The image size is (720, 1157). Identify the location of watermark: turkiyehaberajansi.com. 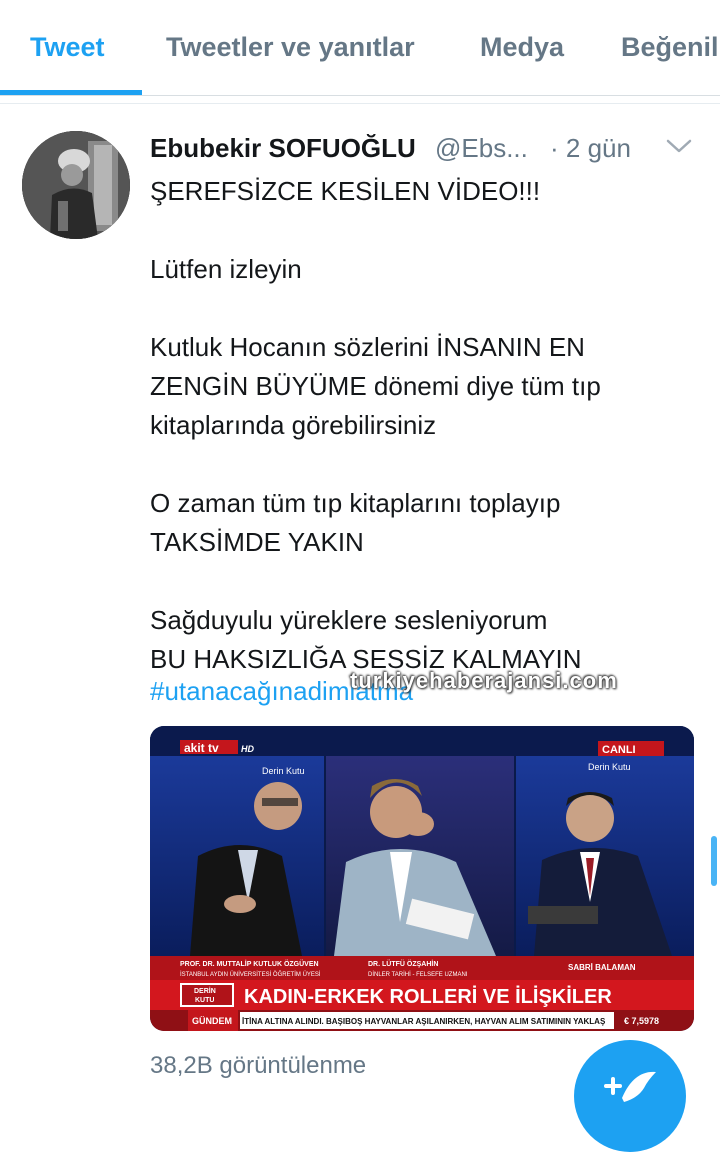
(484, 680).